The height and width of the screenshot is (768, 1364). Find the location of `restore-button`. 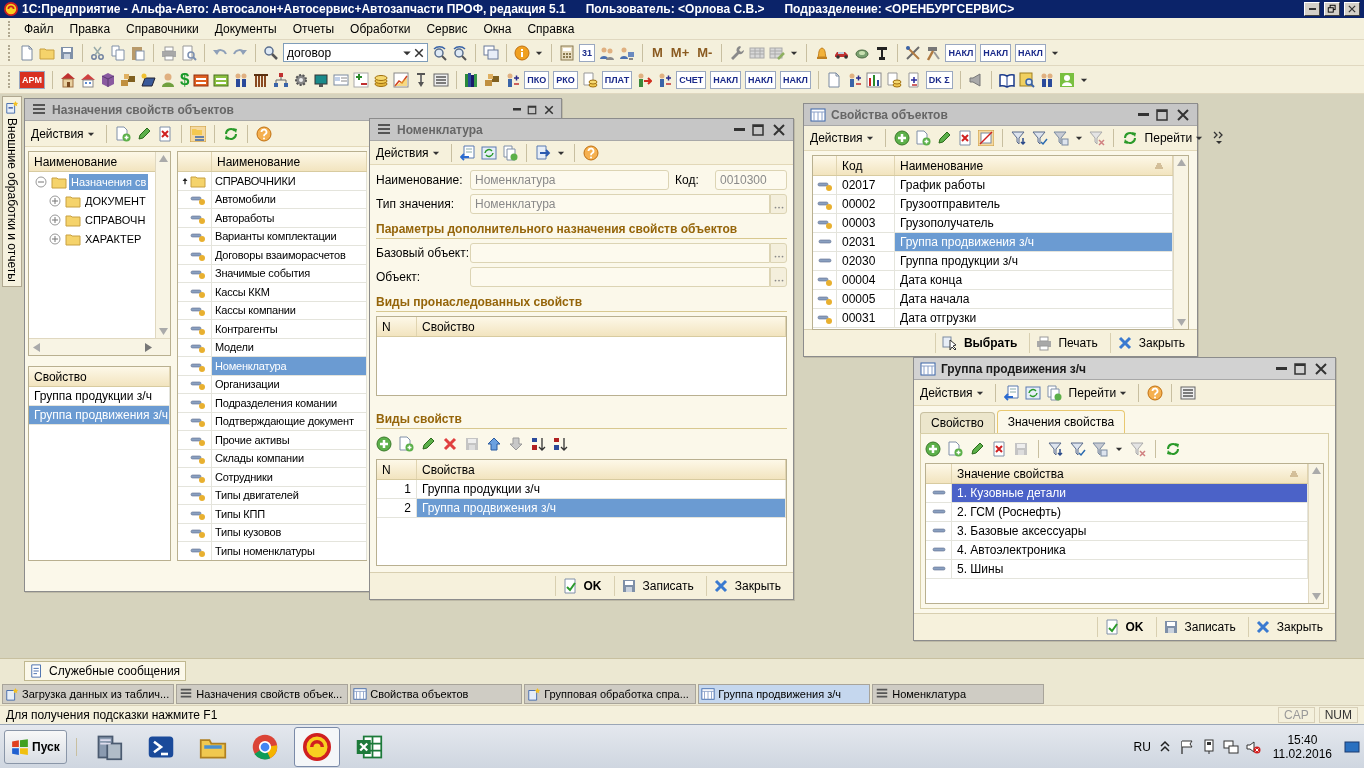

restore-button is located at coordinates (1332, 9).